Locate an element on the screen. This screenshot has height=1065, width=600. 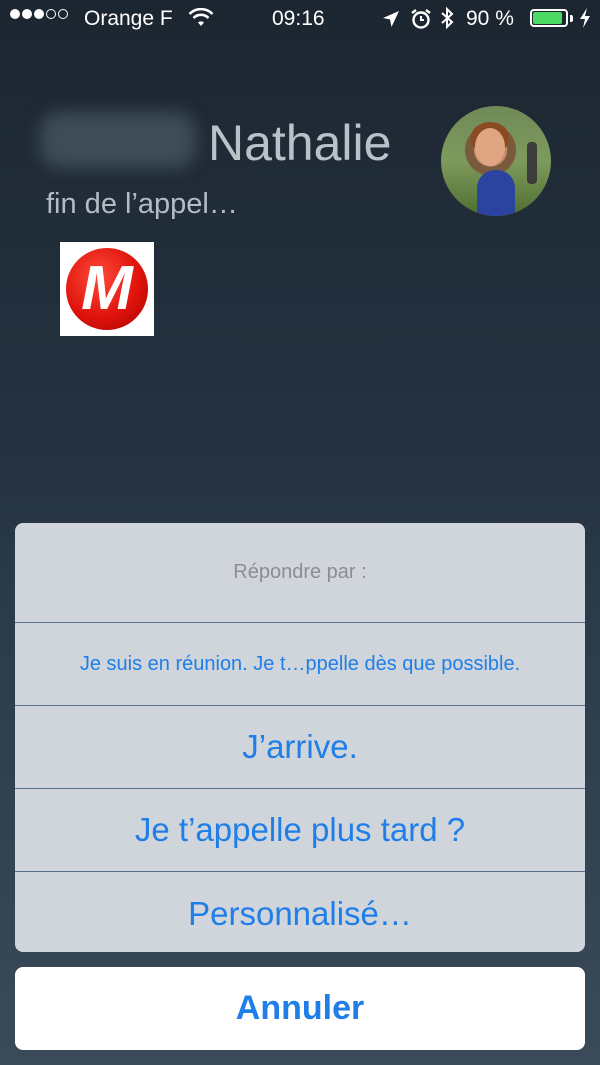
wifi-icon is located at coordinates (201, 20).